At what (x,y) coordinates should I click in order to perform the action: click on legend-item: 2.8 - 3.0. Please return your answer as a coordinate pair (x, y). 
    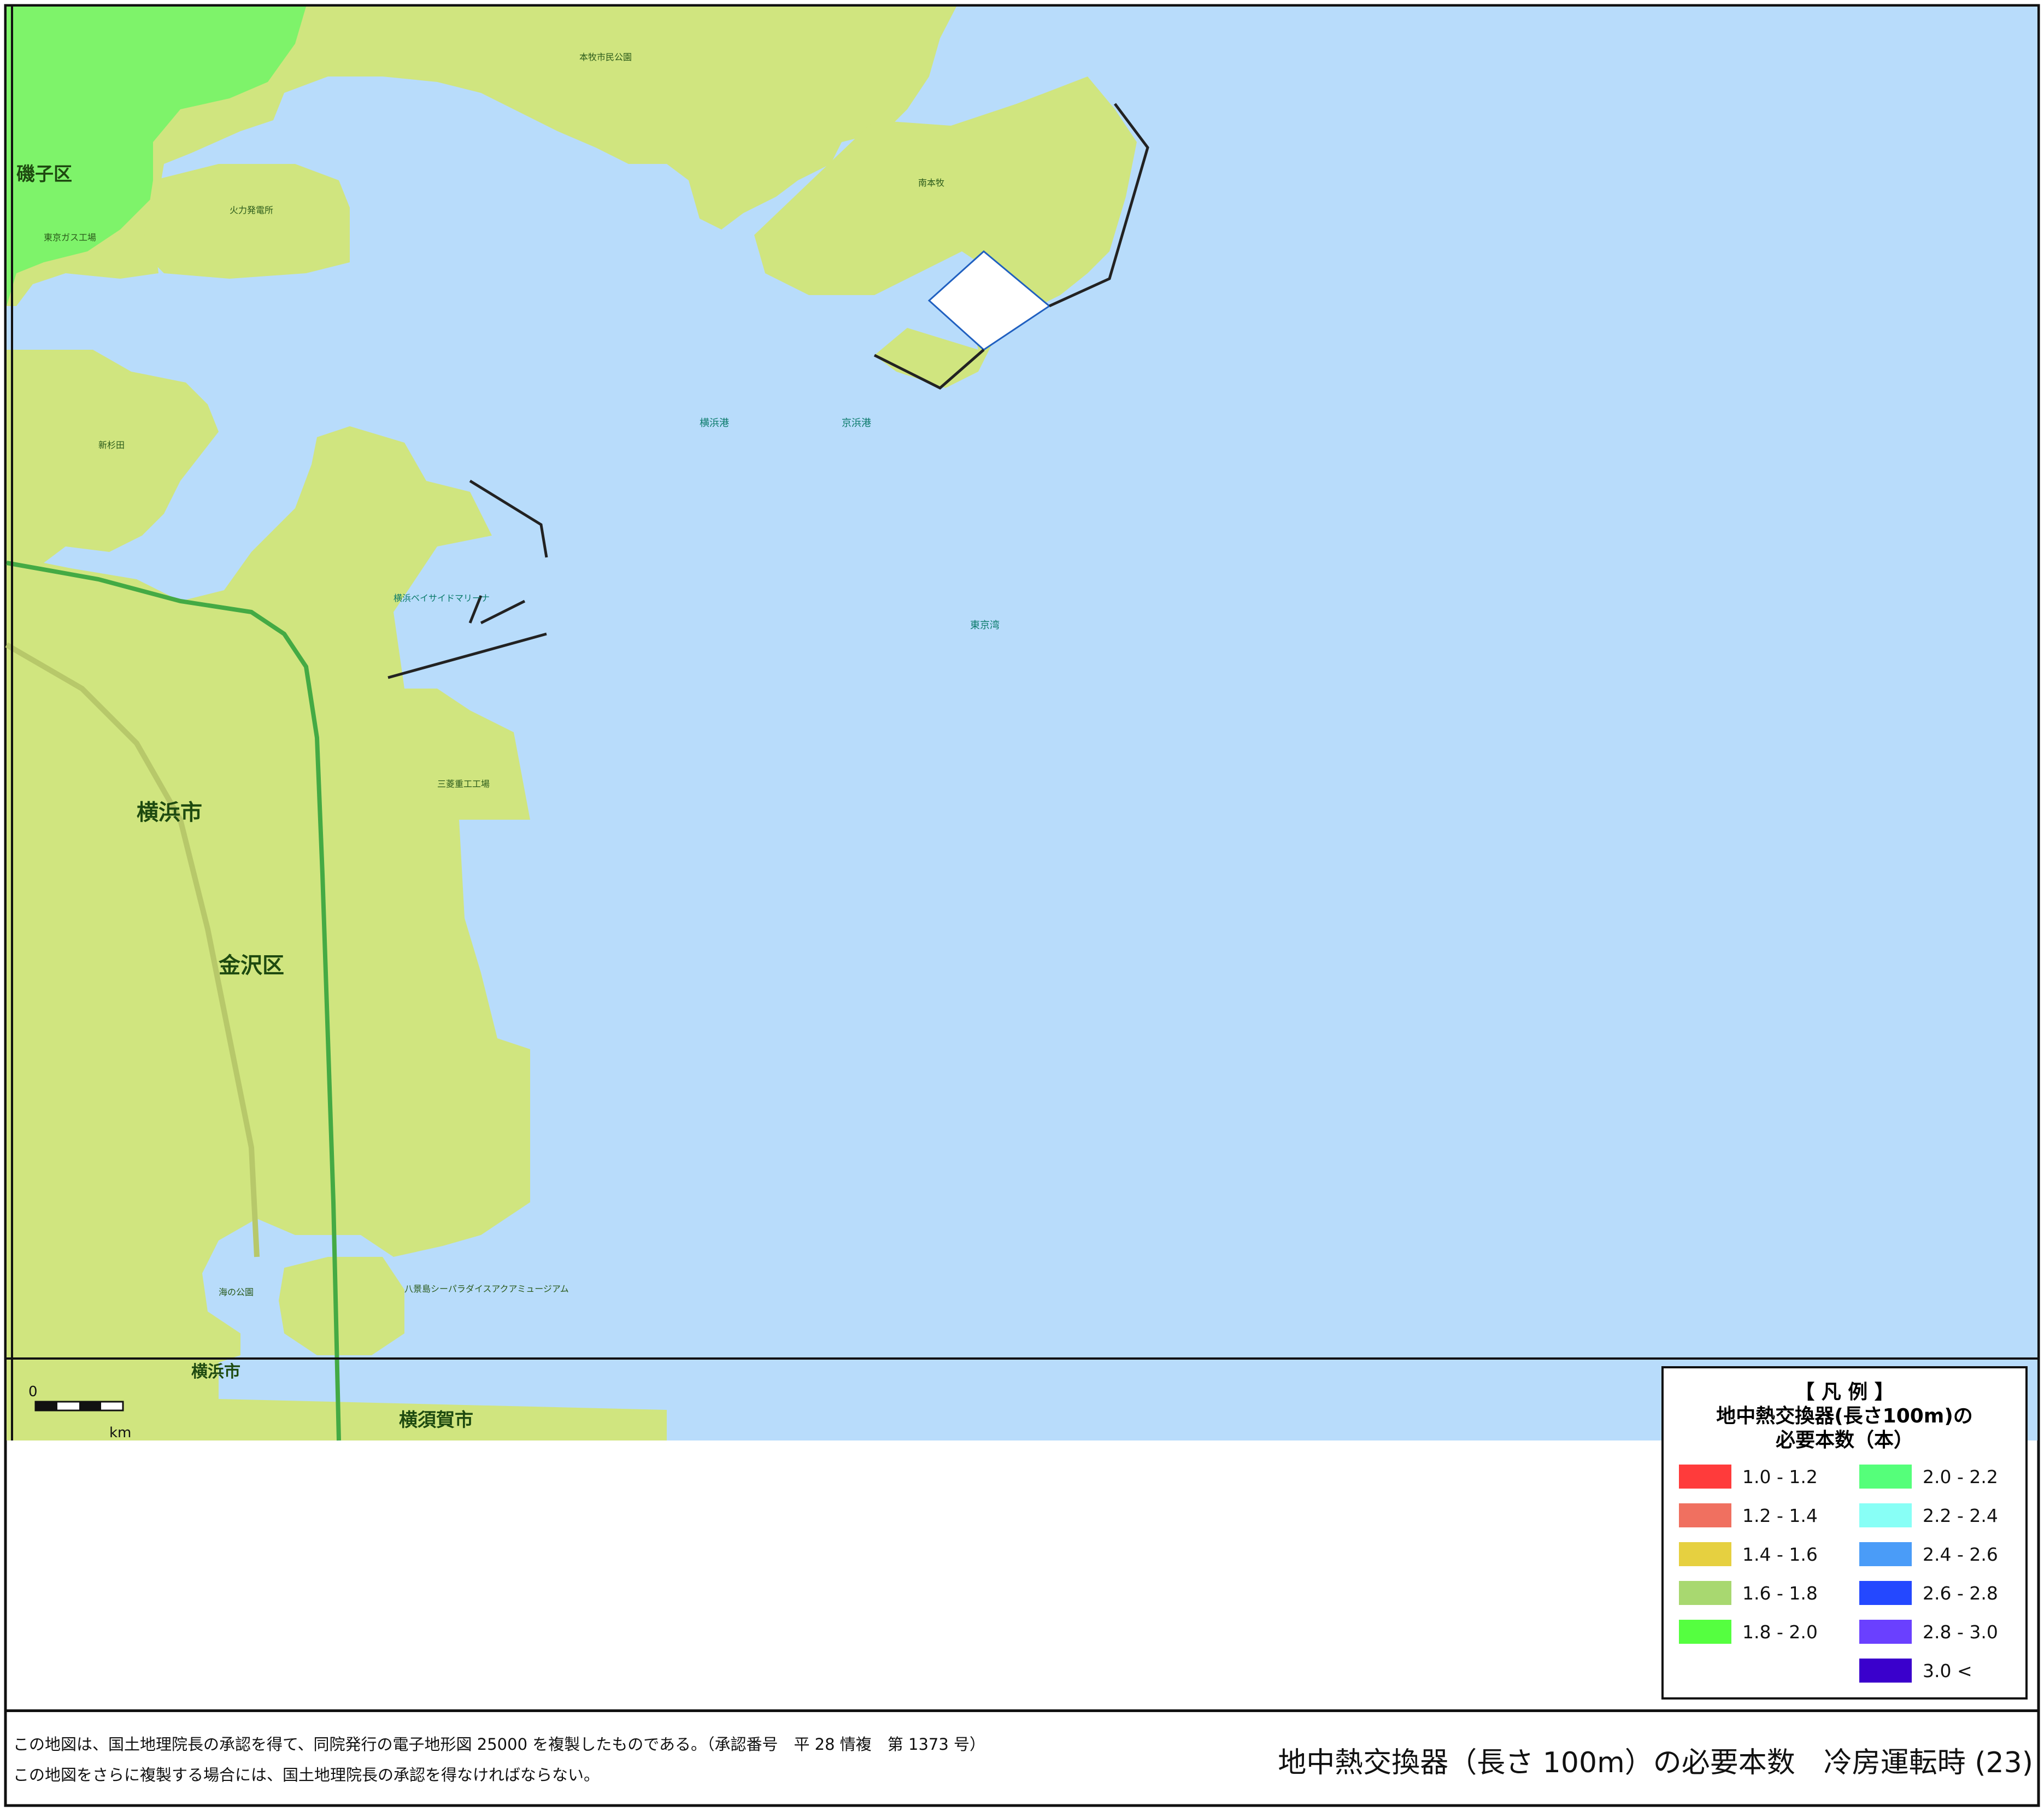
    Looking at the image, I should click on (1928, 1632).